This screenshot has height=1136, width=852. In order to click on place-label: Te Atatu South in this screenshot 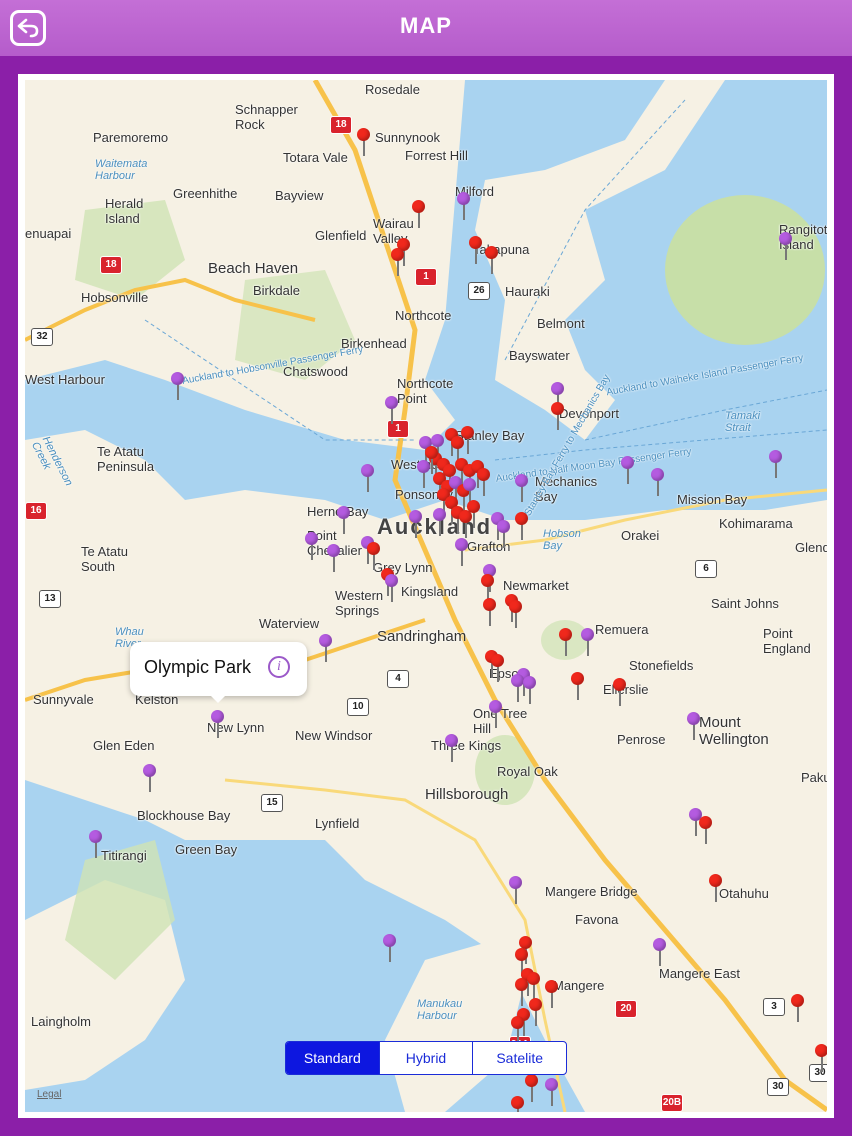, I will do `click(104, 559)`.